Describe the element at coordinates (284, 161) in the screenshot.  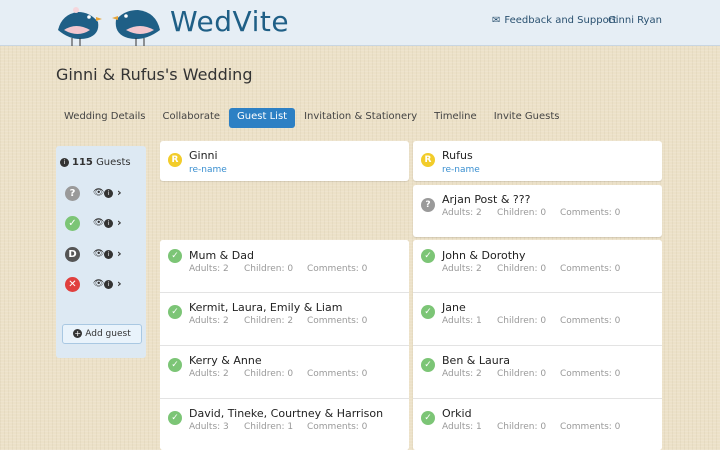
I see `host-card-ginni: R Ginni re-name` at that location.